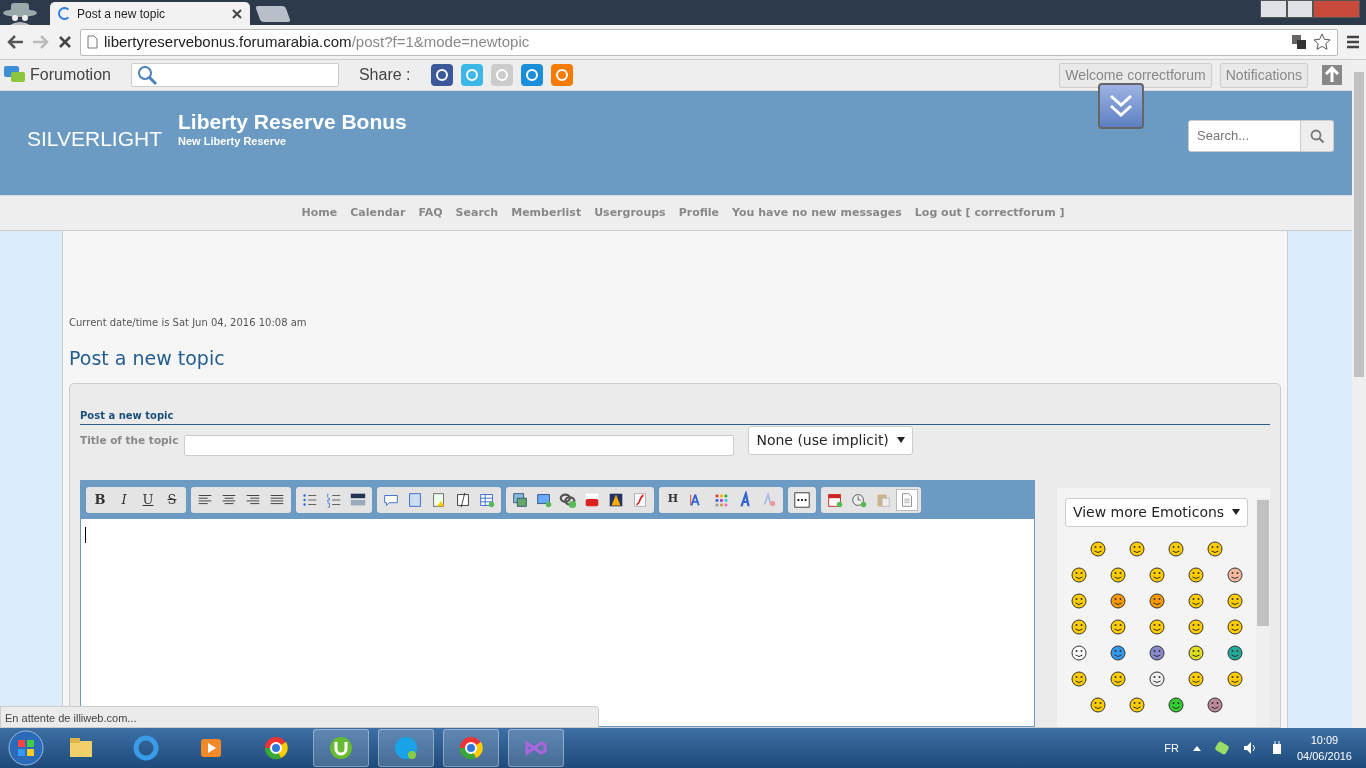  I want to click on bold-button: B, so click(100, 499).